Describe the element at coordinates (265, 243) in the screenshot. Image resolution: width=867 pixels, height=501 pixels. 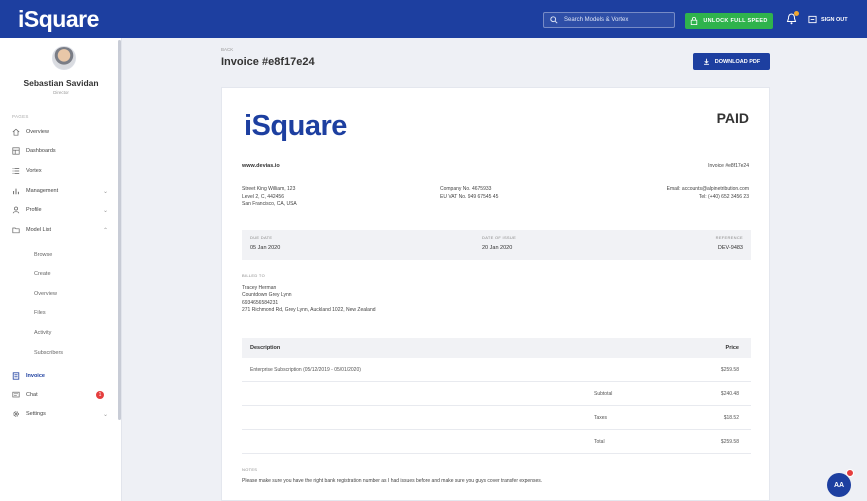
I see `due-date: DUE DATE 05 Jan 2020` at that location.